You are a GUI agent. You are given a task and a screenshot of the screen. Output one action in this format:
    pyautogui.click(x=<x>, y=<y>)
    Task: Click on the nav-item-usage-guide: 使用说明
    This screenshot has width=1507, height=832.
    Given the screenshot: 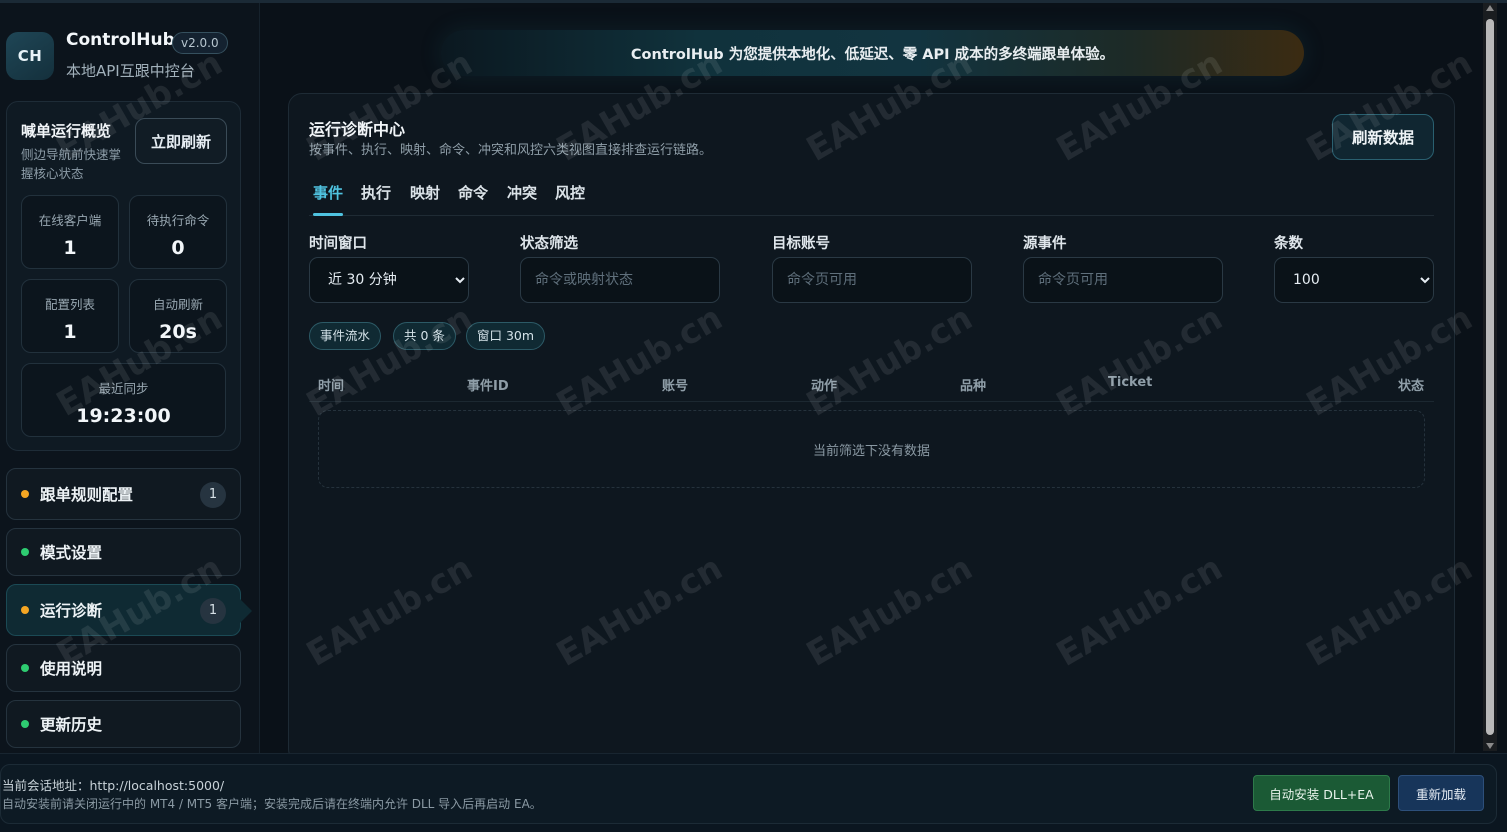 What is the action you would take?
    pyautogui.click(x=123, y=668)
    